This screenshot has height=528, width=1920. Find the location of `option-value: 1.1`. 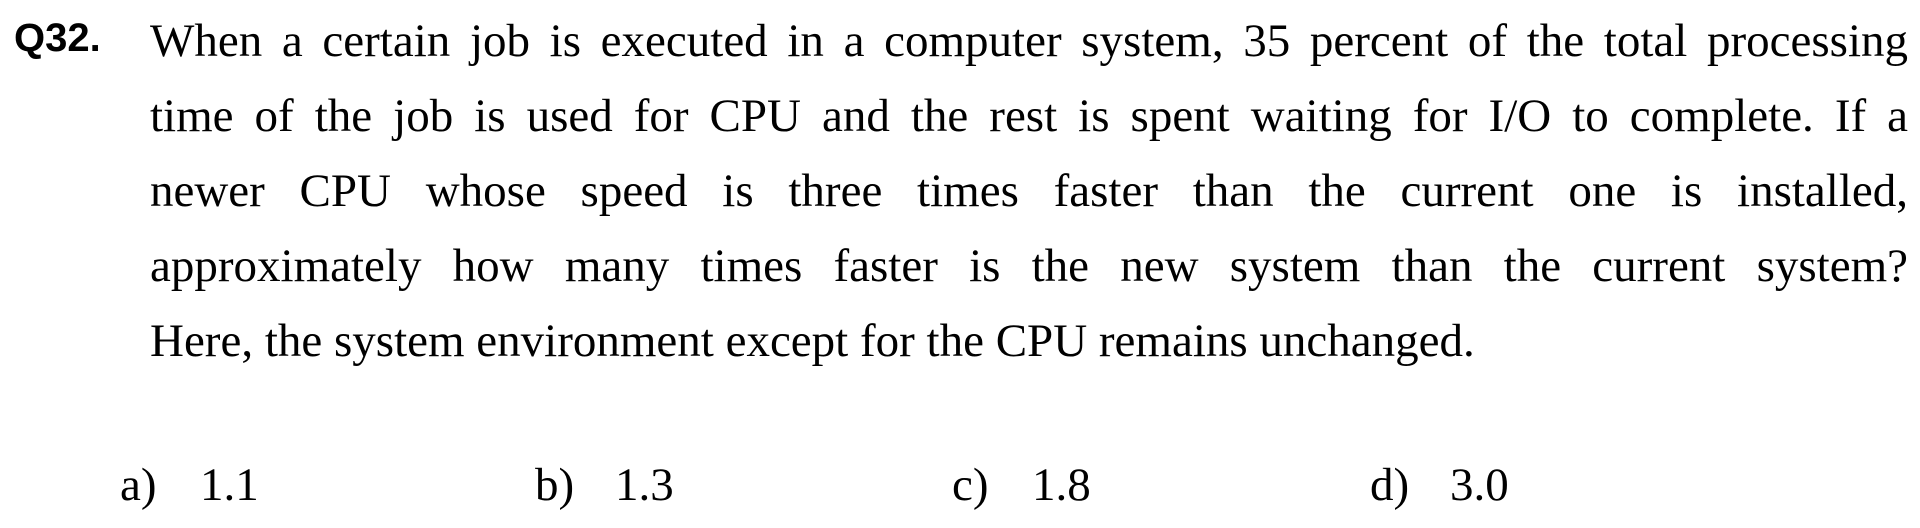

option-value: 1.1 is located at coordinates (229, 485).